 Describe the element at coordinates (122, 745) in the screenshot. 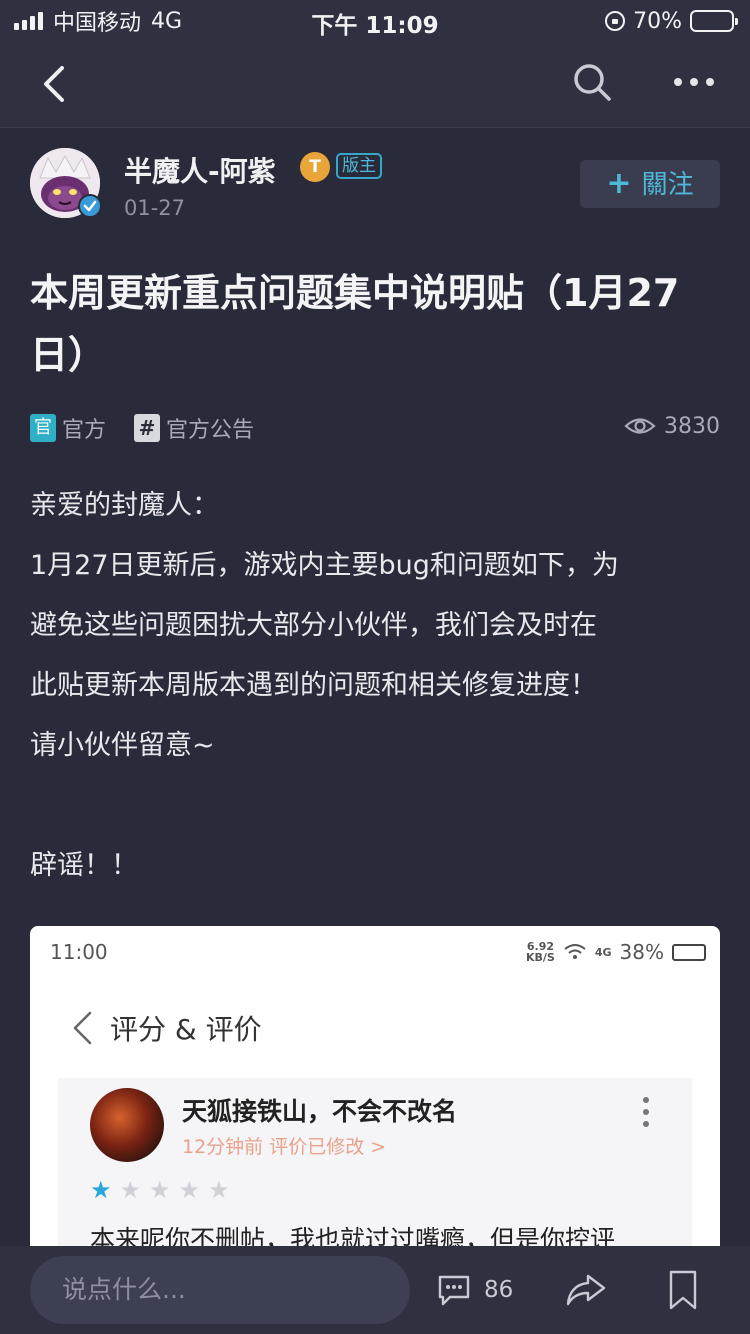

I see `body-line: 请小伙伴留意~` at that location.